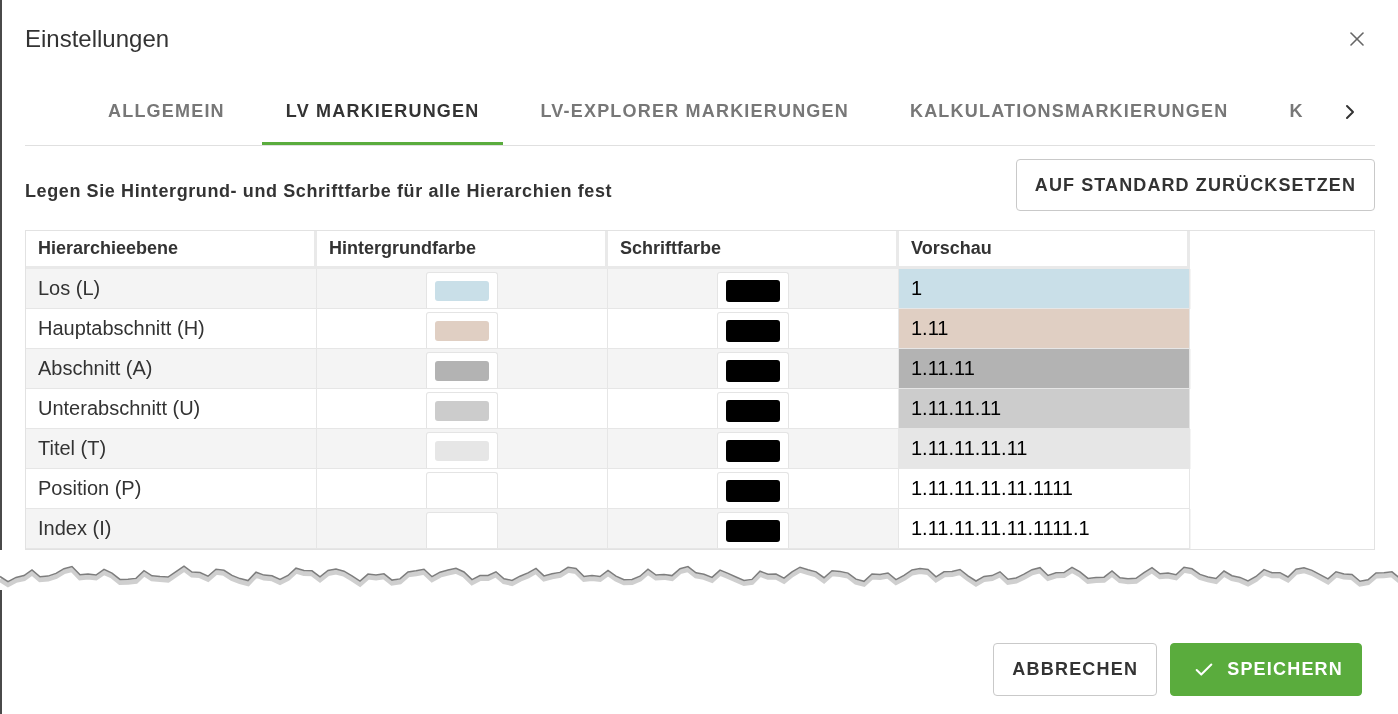 This screenshot has width=1398, height=714. What do you see at coordinates (1044, 529) in the screenshot?
I see `preview-cell: 1.11.11.11.11.1111.1` at bounding box center [1044, 529].